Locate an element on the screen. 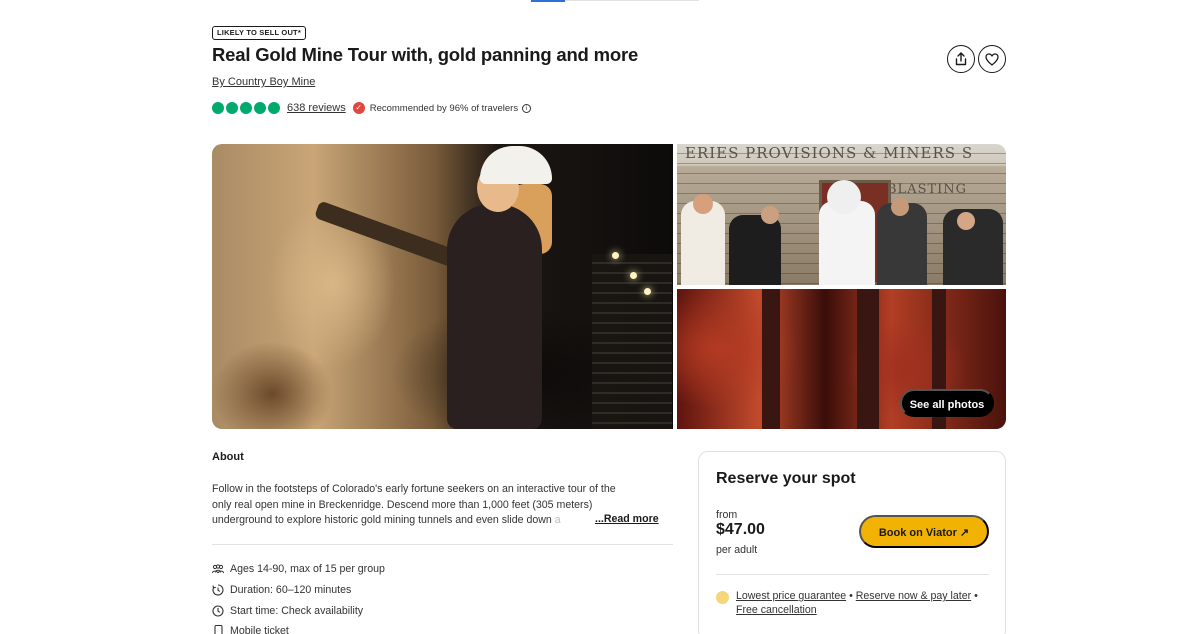  recommended-text: Recommended by 96% of travelers is located at coordinates (444, 108).